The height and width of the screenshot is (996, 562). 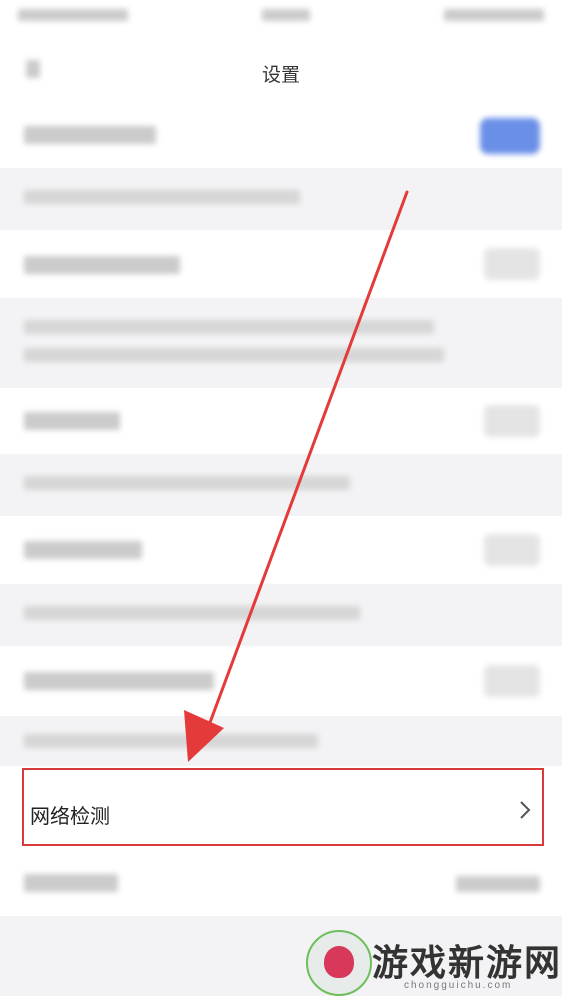 I want to click on watermark-name: 游戏新游网, so click(x=467, y=962).